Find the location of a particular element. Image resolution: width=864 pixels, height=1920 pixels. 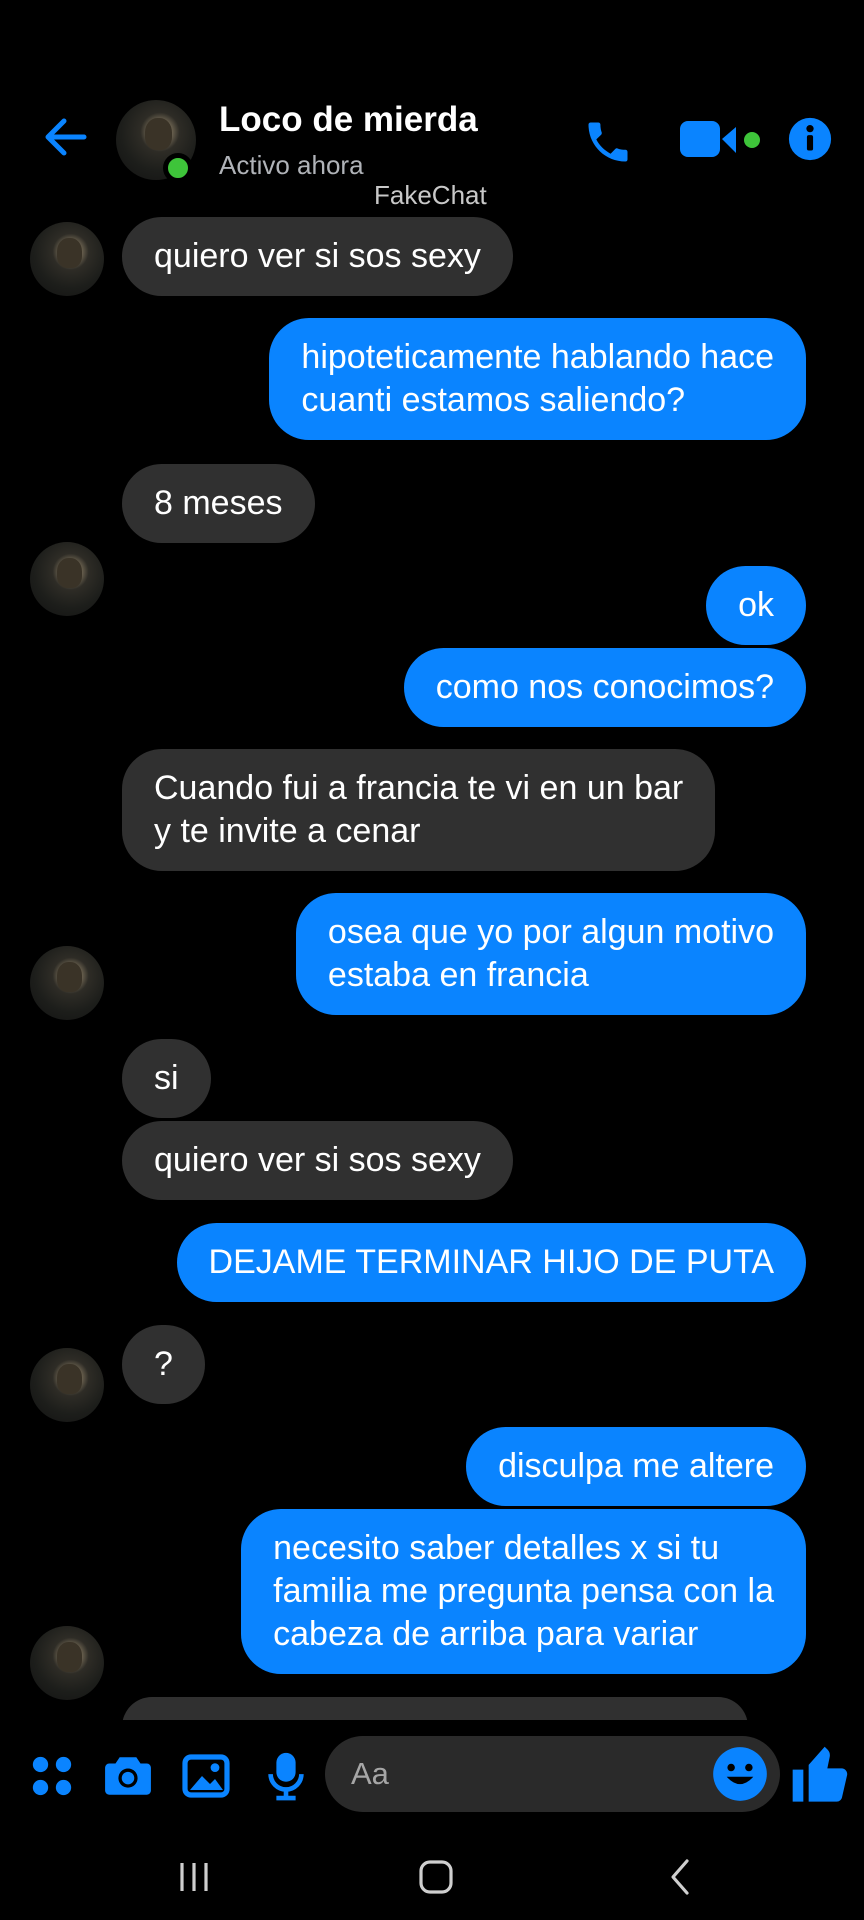

contact-name: Loco de mierda is located at coordinates (348, 120).